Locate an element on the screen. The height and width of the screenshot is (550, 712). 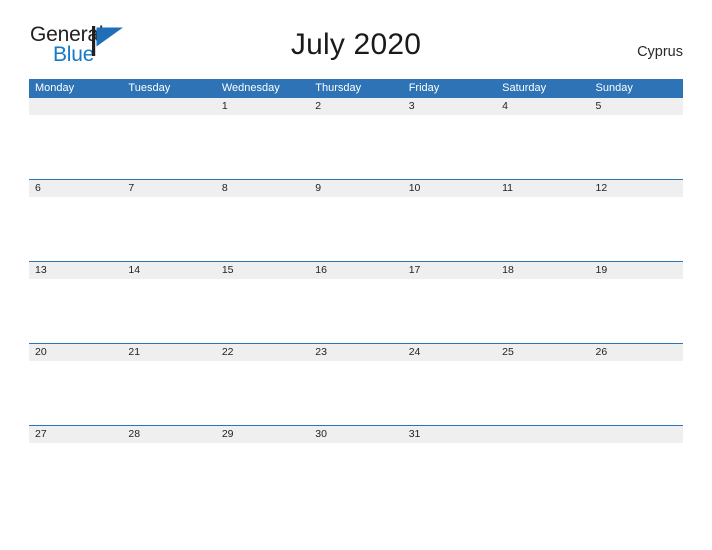
weekday-header-thursday: Thursday is located at coordinates (338, 88).